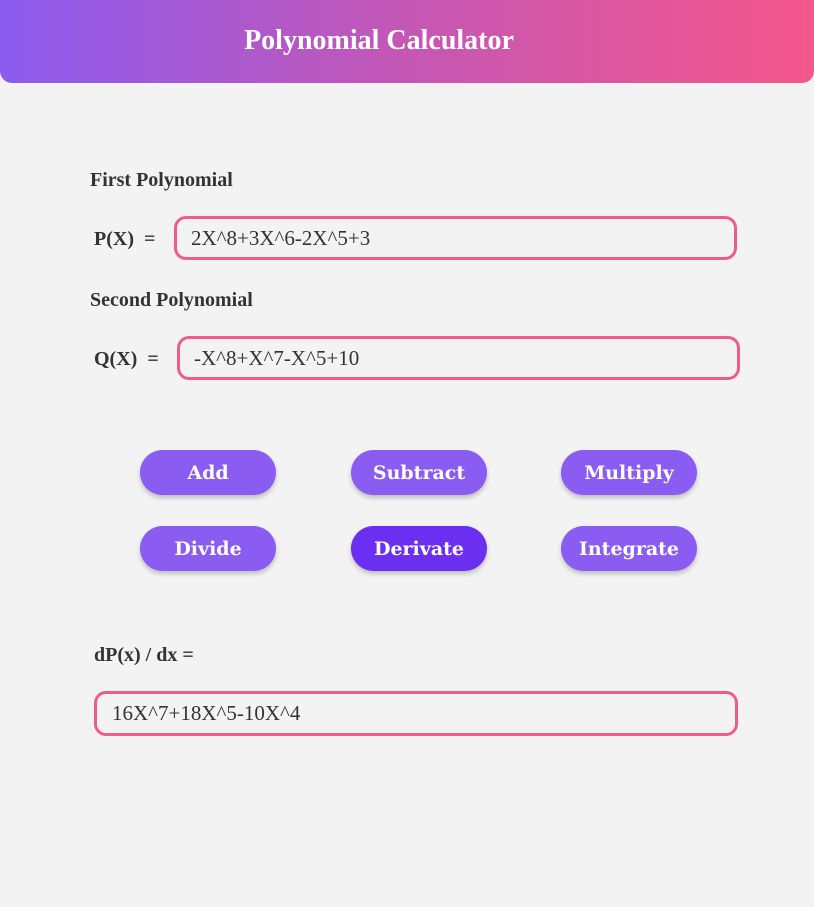  What do you see at coordinates (144, 655) in the screenshot?
I see `result-label: dP(x) / dx =` at bounding box center [144, 655].